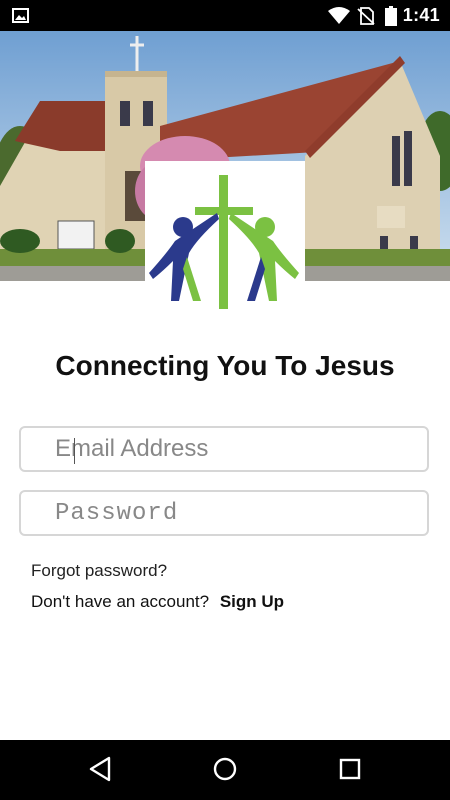 The image size is (450, 800). What do you see at coordinates (74, 451) in the screenshot?
I see `text-cursor` at bounding box center [74, 451].